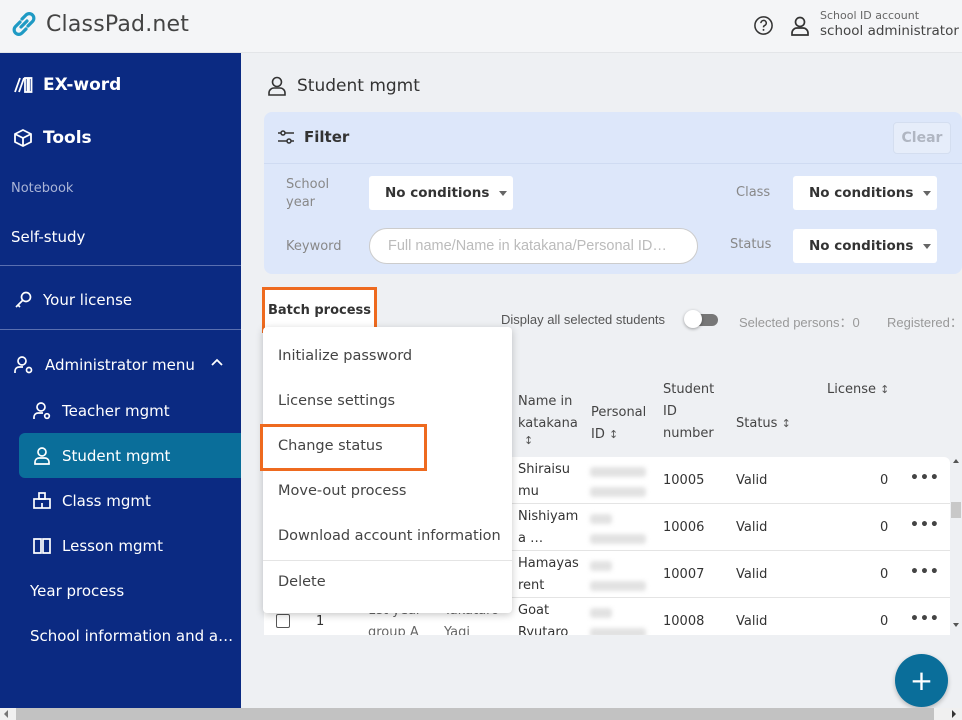  What do you see at coordinates (77, 591) in the screenshot?
I see `sidebar-item-year-process: Year process` at bounding box center [77, 591].